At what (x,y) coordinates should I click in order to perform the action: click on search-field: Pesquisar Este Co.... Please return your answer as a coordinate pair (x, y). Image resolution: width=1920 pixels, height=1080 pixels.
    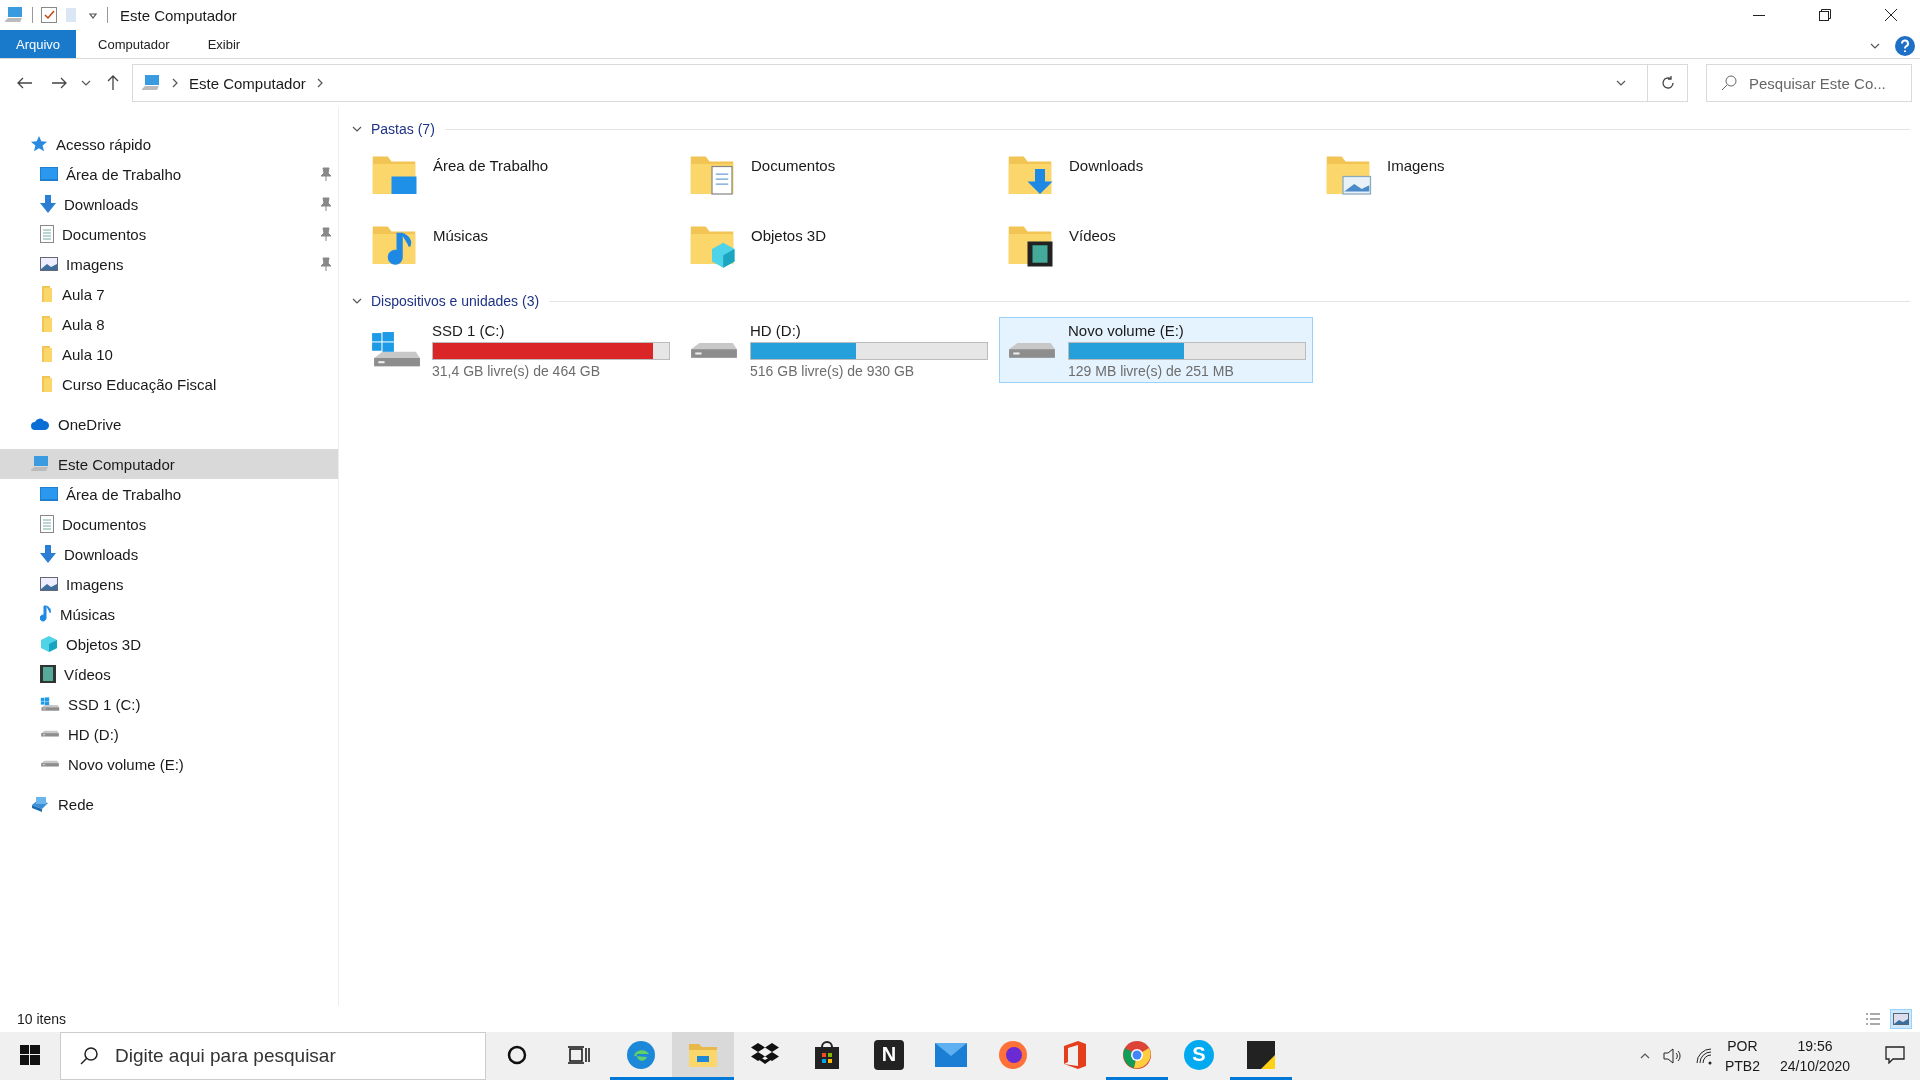
    Looking at the image, I should click on (1809, 83).